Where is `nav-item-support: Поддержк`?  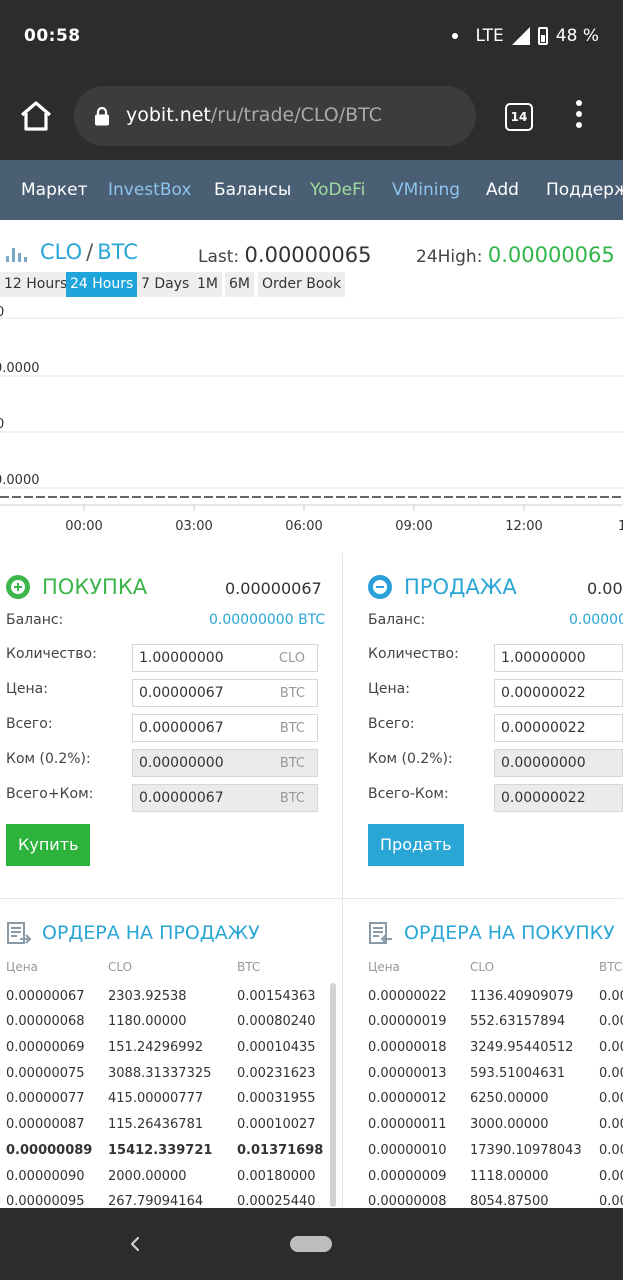
nav-item-support: Поддержк is located at coordinates (584, 190).